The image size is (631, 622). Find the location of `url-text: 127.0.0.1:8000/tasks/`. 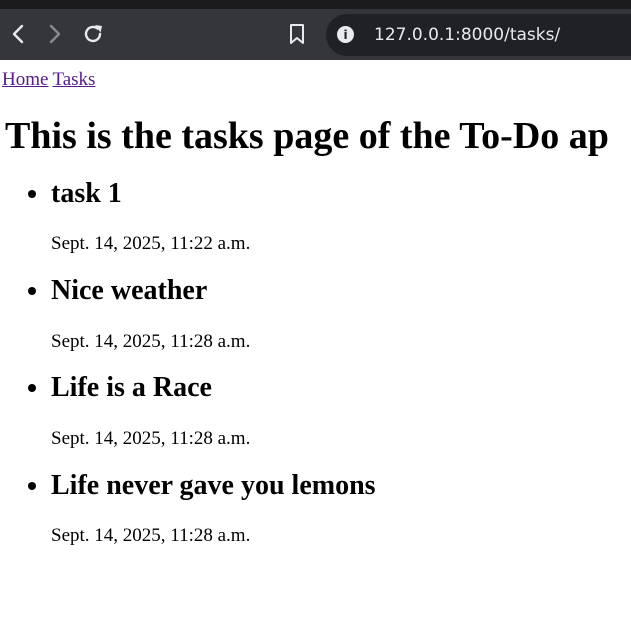

url-text: 127.0.0.1:8000/tasks/ is located at coordinates (467, 35).